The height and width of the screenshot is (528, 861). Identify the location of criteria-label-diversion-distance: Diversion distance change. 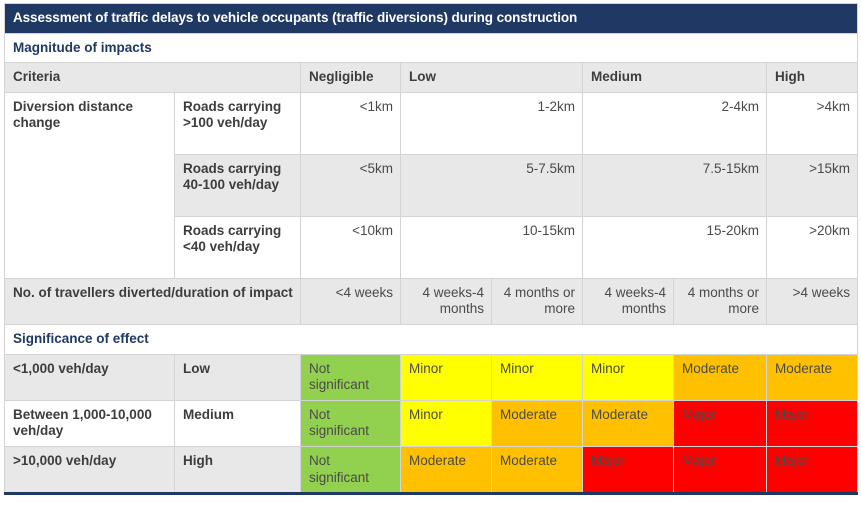
(89, 185).